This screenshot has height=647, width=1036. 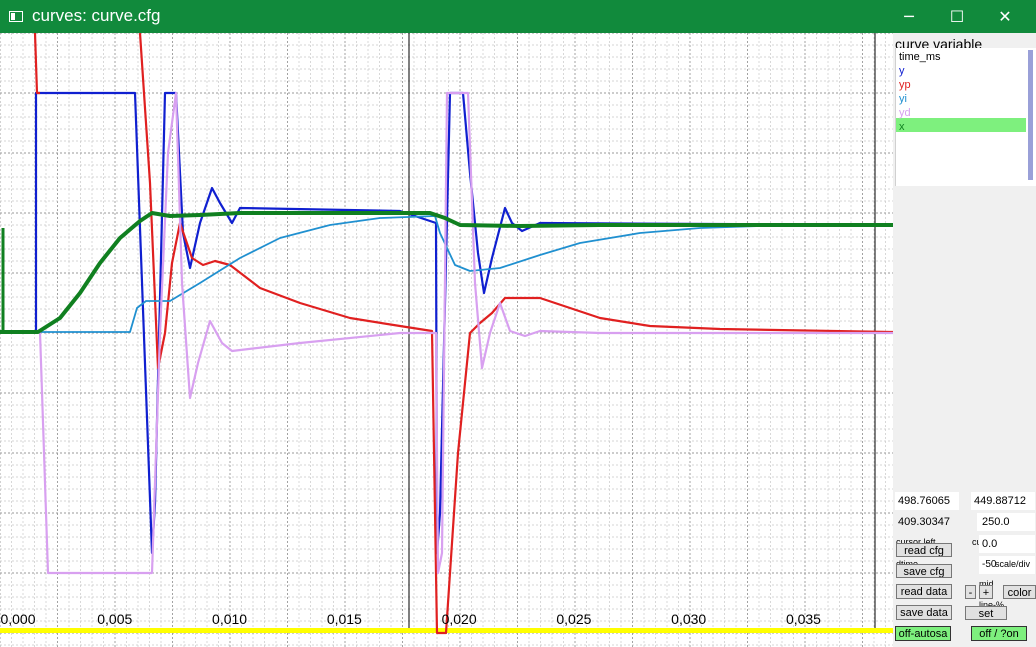 I want to click on autosave-toggle: off-autosa, so click(x=923, y=633).